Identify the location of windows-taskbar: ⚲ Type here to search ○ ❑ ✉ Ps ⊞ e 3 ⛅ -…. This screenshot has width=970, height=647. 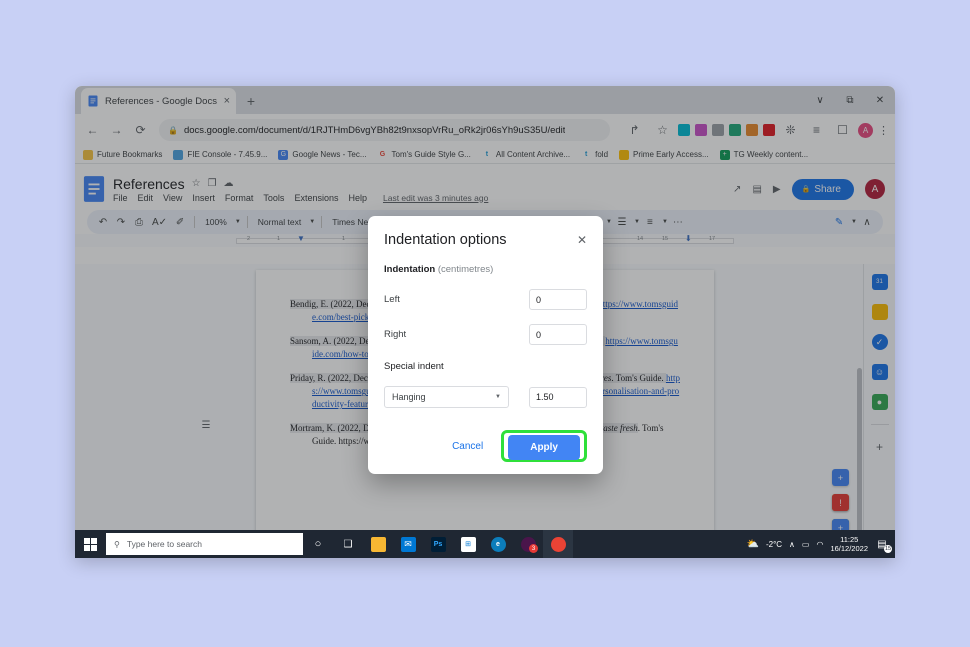
(485, 544).